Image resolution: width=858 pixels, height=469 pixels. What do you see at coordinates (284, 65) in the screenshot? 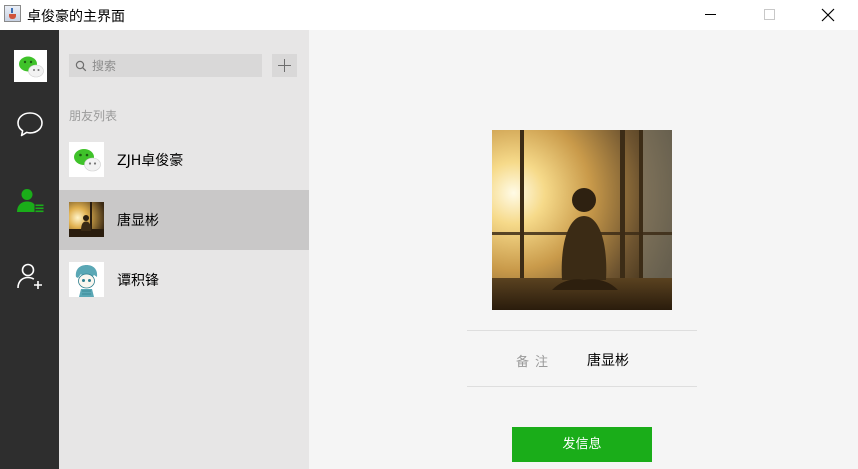
I see `add-button` at bounding box center [284, 65].